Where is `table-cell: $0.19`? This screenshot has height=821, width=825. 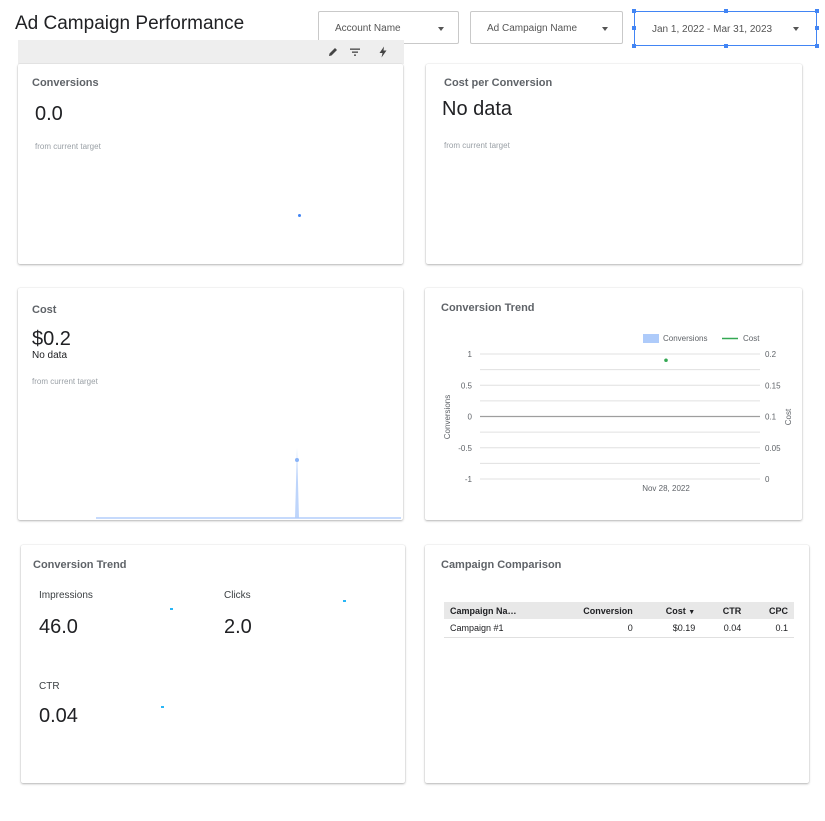
table-cell: $0.19 is located at coordinates (670, 628).